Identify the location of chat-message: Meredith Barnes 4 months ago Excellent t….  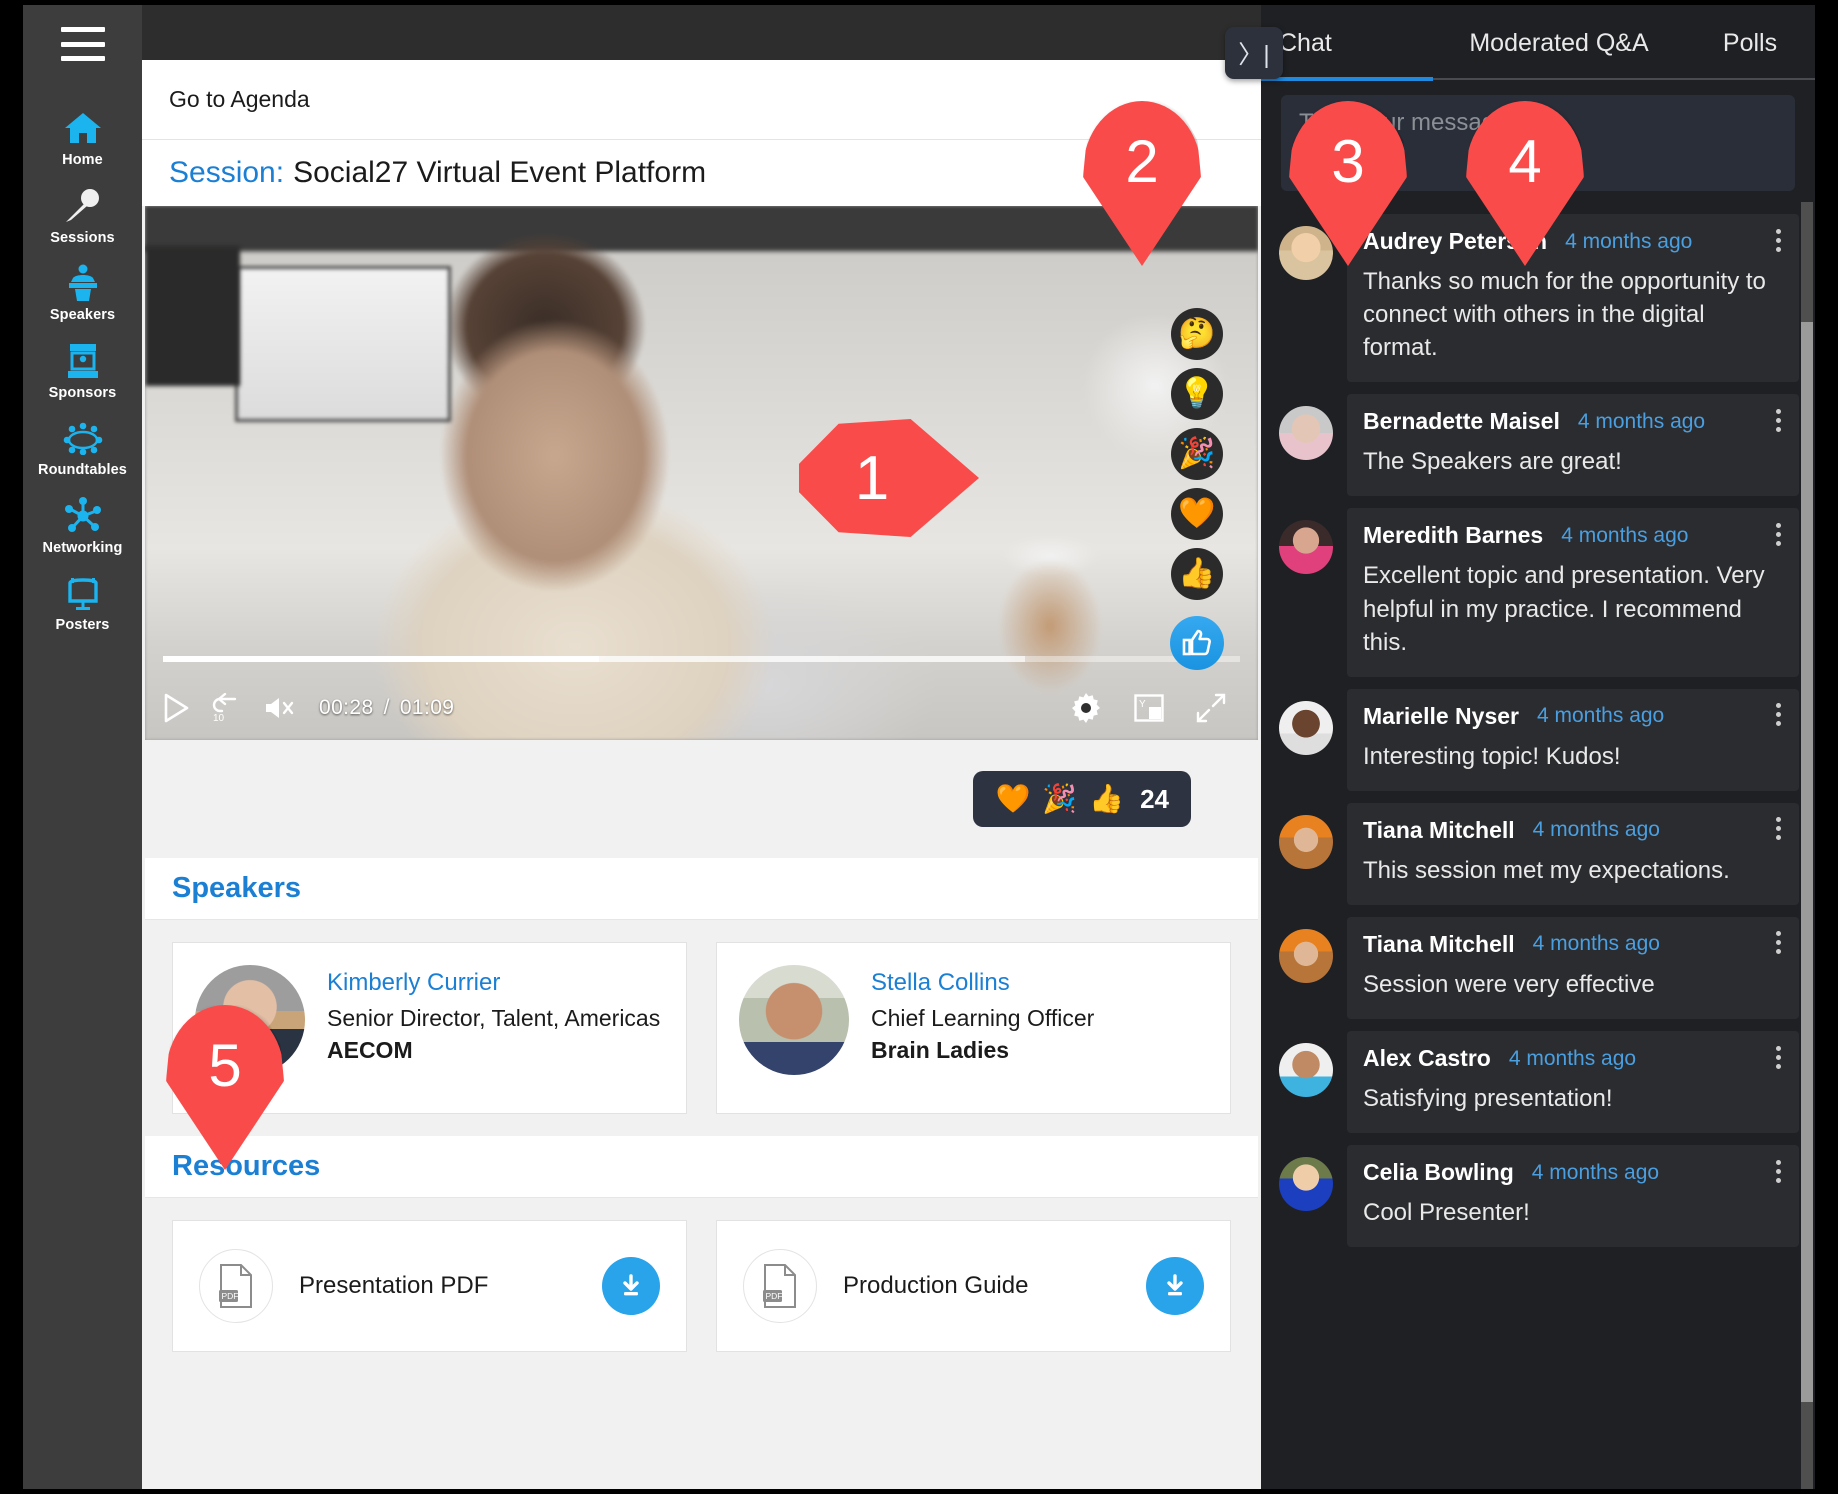
(1539, 592).